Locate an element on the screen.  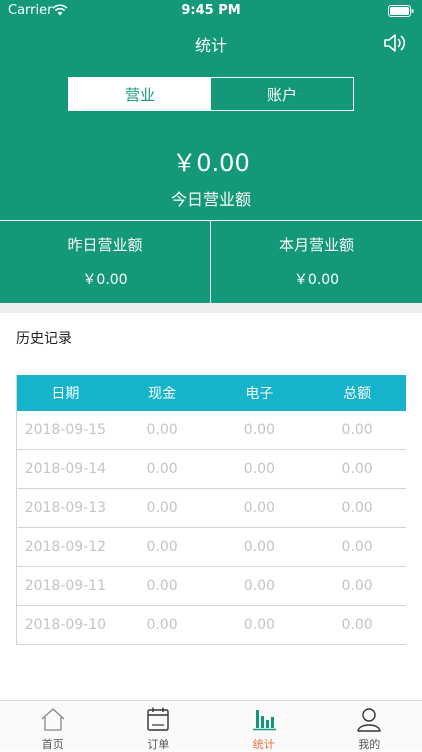
bar-chart-icon is located at coordinates (264, 719).